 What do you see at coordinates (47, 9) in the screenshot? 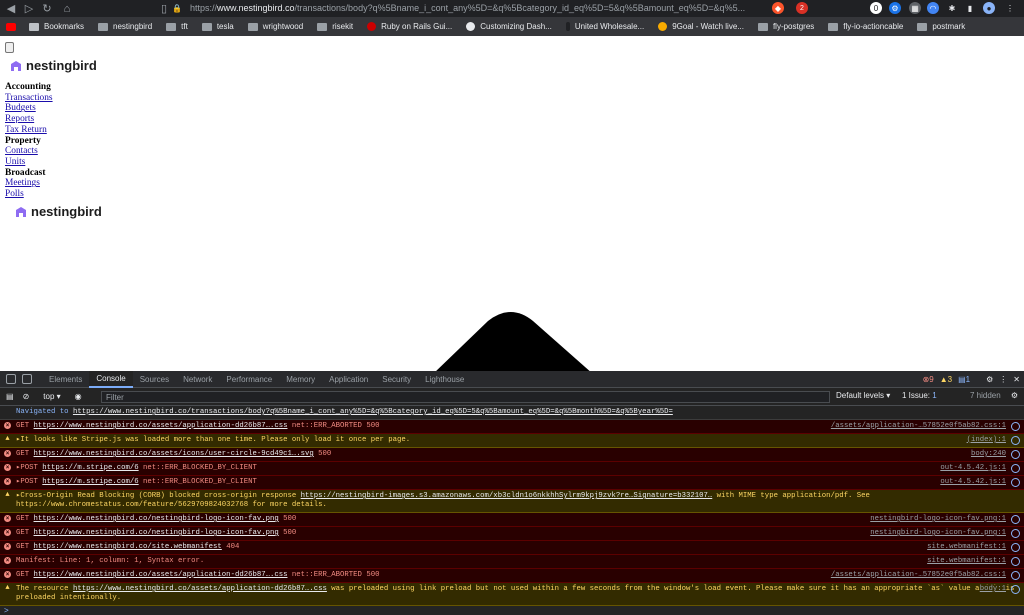
I see `reload-icon: ↻` at bounding box center [47, 9].